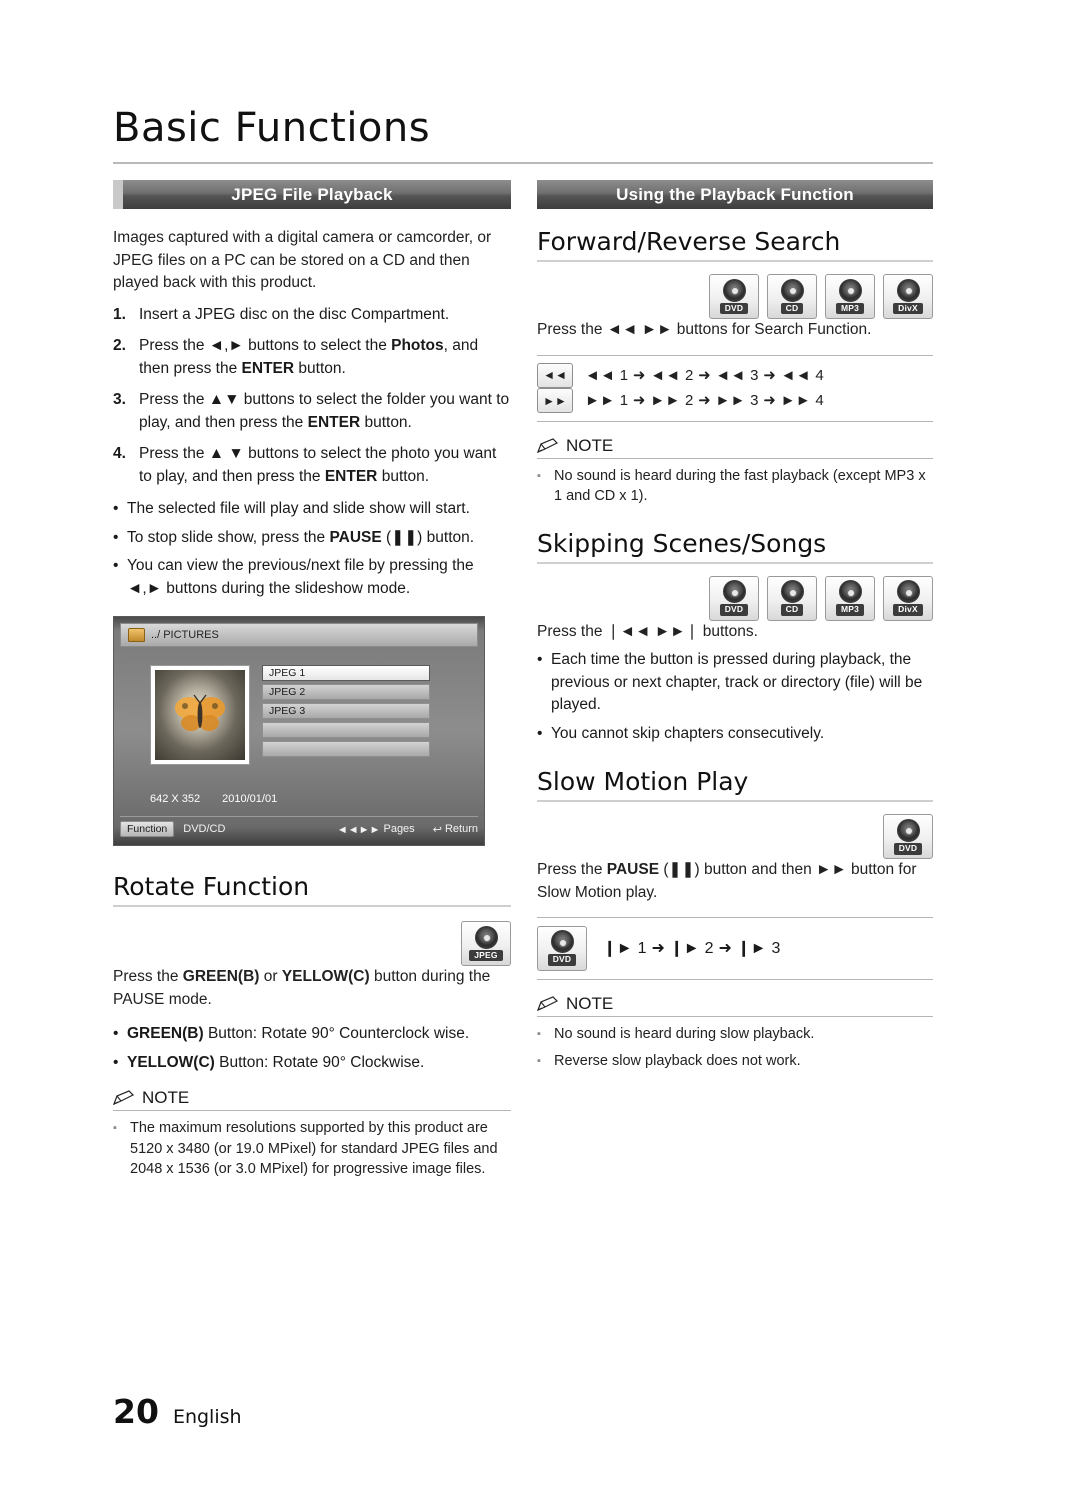  I want to click on skipping-scenes-heading: Skipping Scenes/Songs, so click(682, 543).